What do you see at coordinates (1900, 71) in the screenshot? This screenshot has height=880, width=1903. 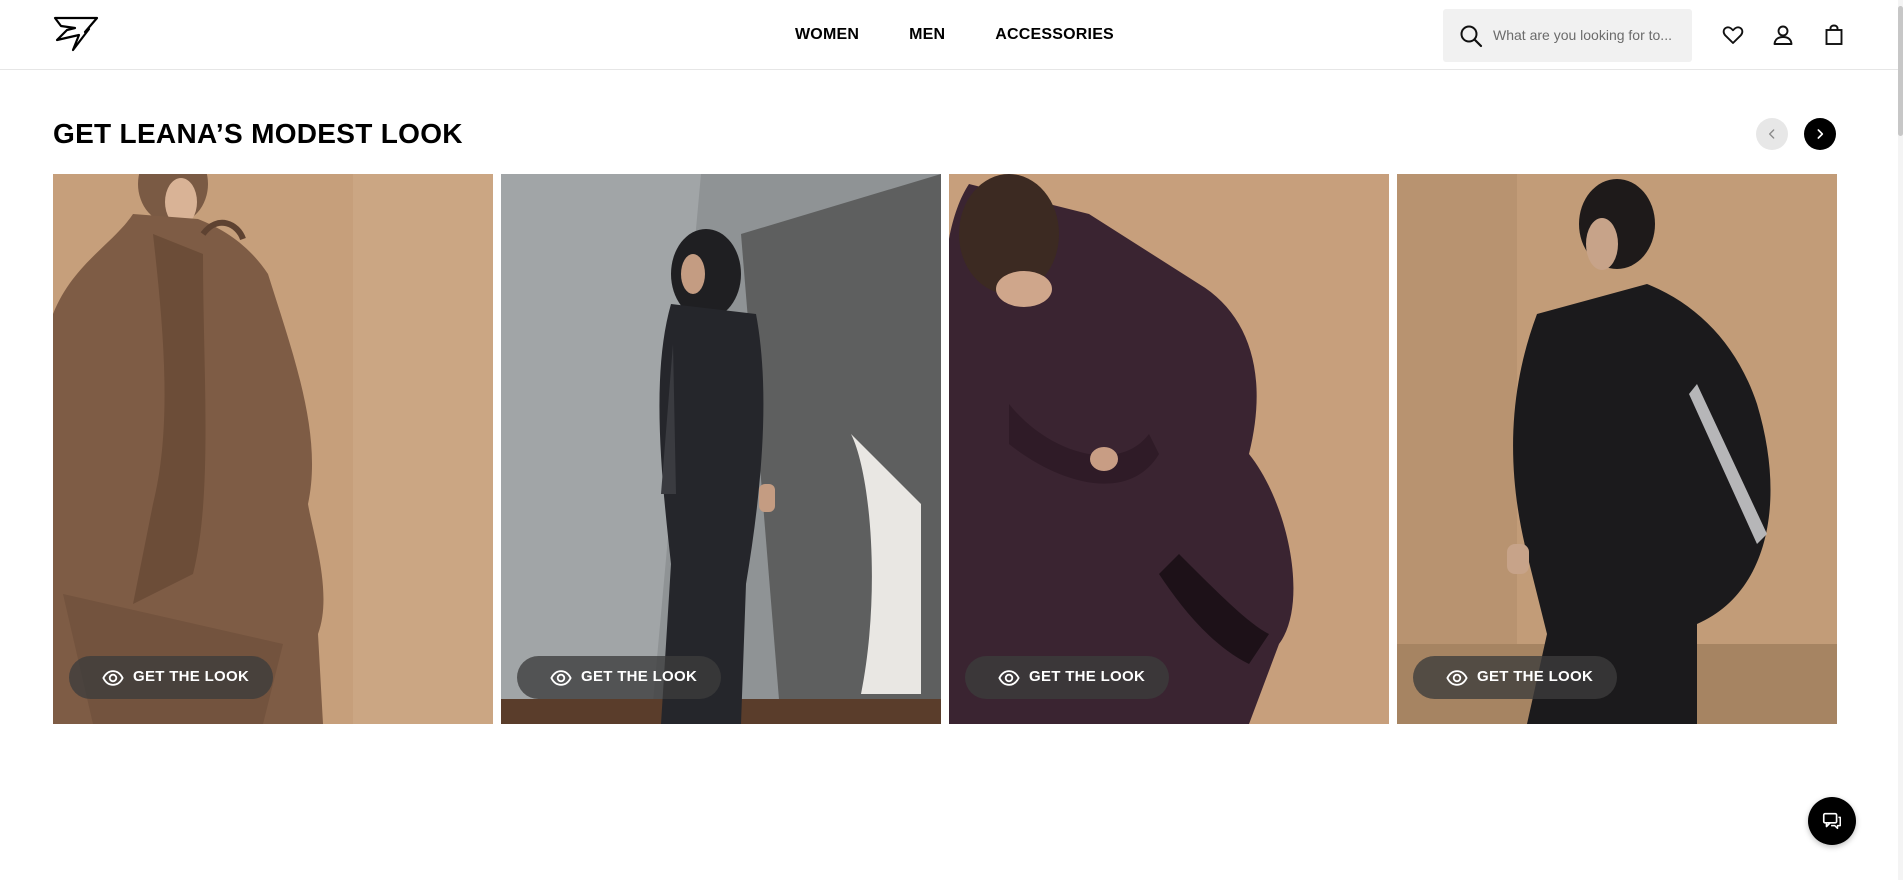 I see `scrollbar-thumb` at bounding box center [1900, 71].